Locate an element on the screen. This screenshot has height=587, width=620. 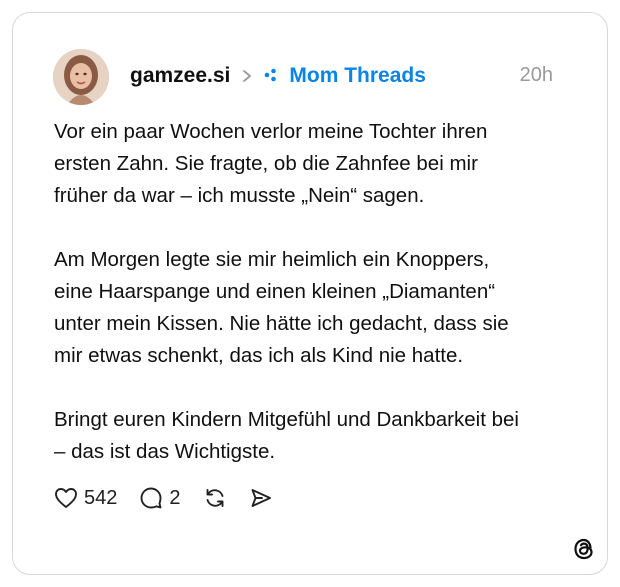
comment-count: 2 is located at coordinates (175, 497).